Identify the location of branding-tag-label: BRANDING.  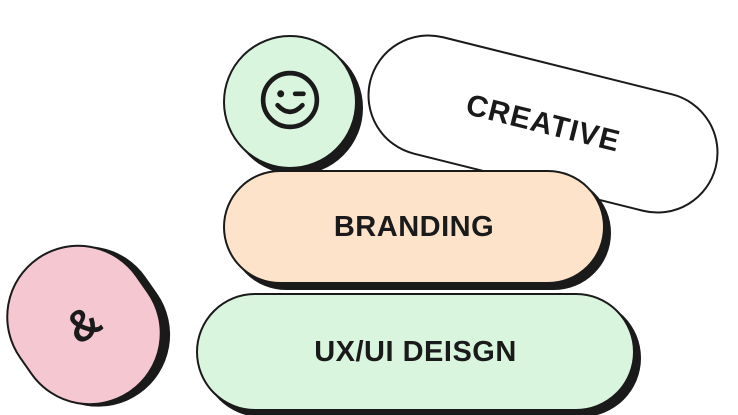
(414, 226).